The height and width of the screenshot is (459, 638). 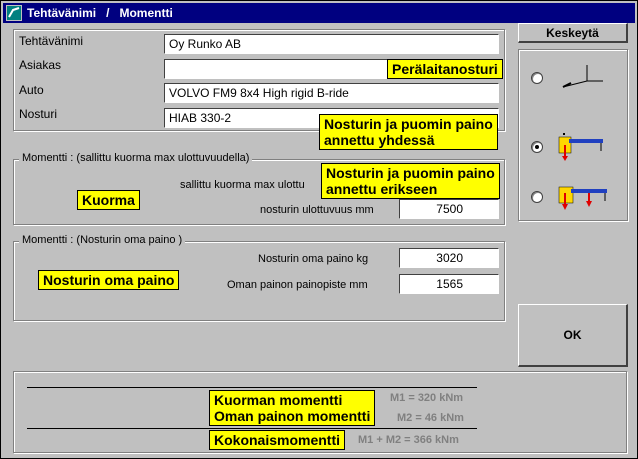 I want to click on yhdessa-radio, so click(x=537, y=147).